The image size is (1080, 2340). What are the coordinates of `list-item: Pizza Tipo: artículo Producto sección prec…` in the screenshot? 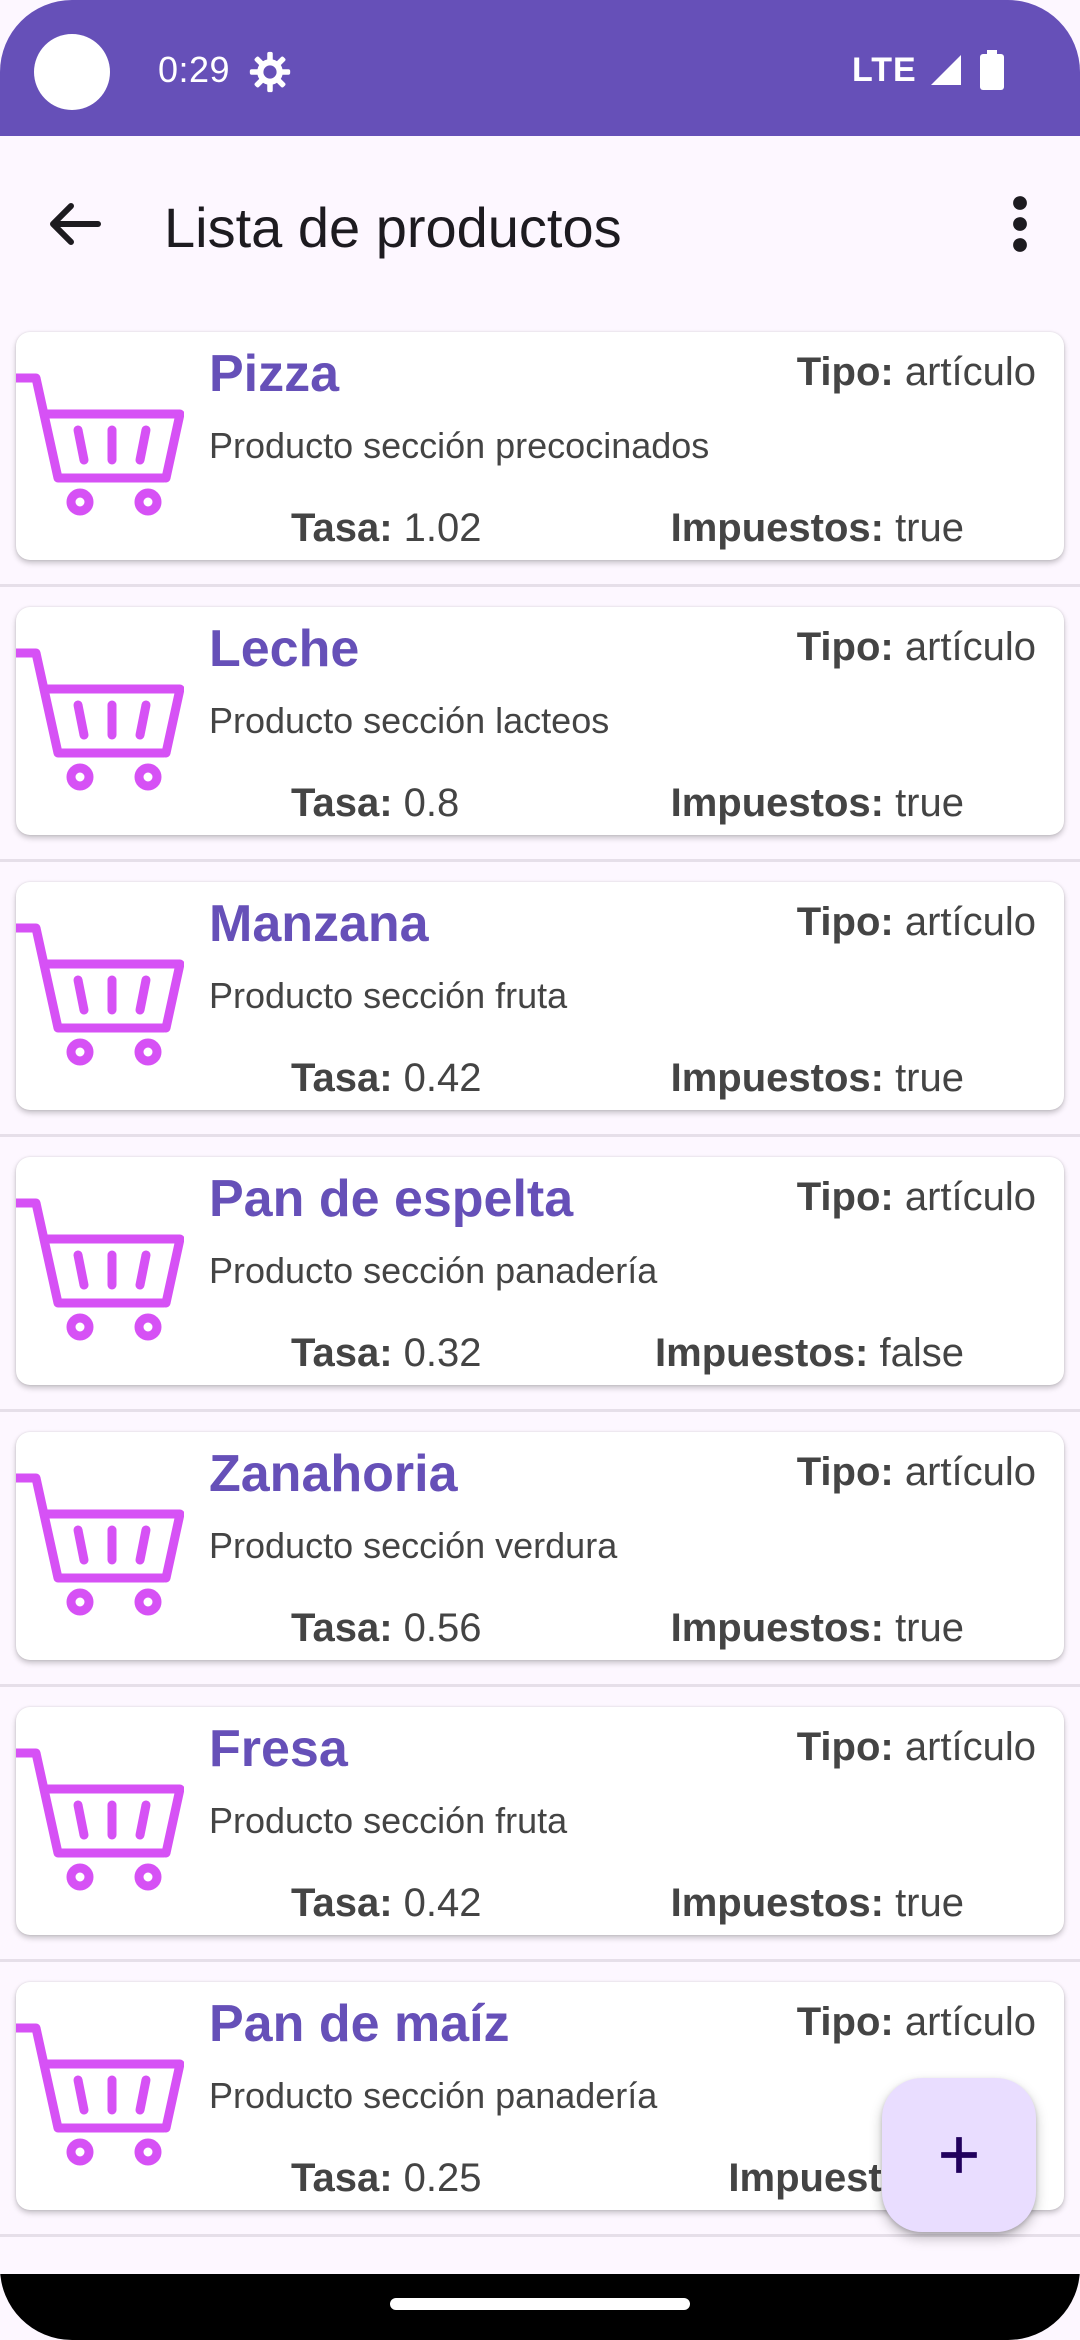 It's located at (540, 469).